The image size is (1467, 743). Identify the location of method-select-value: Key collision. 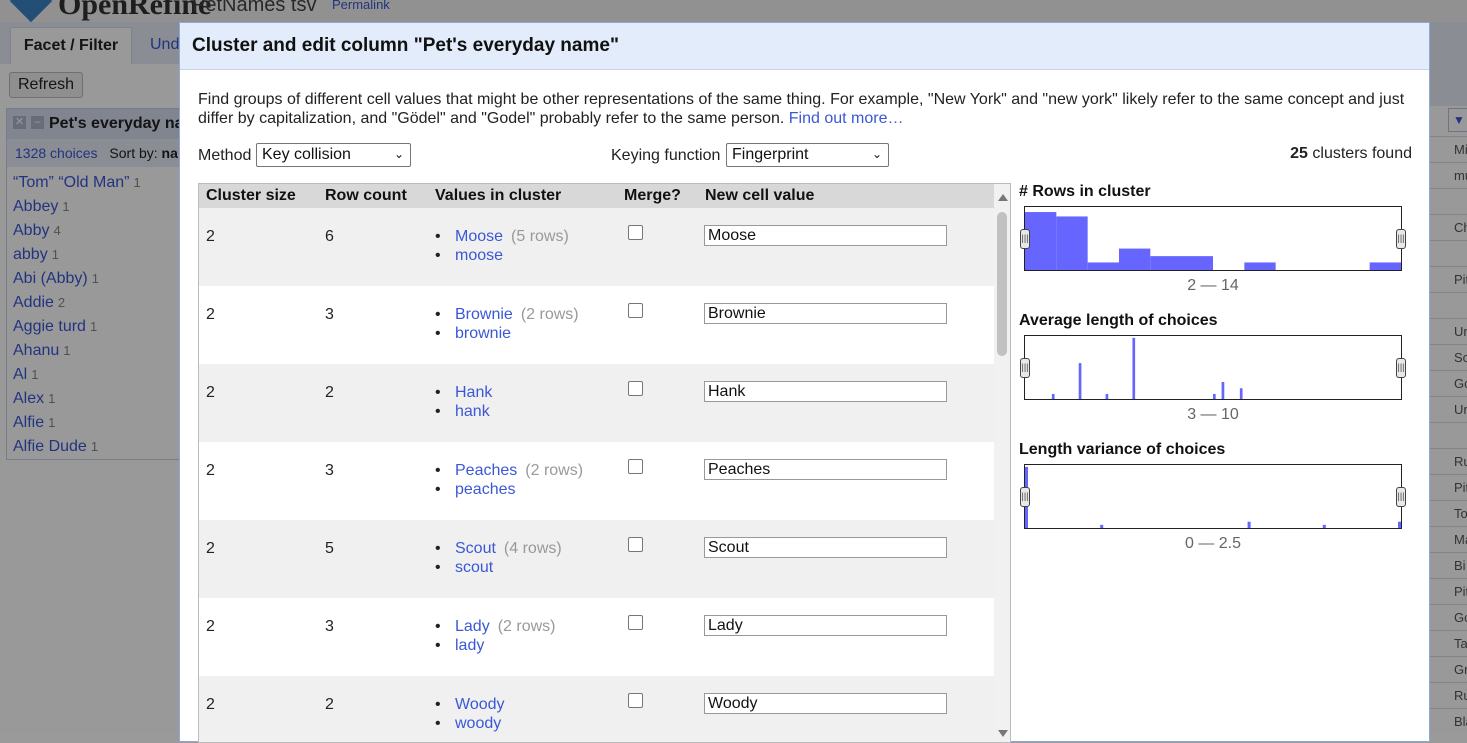
(306, 154).